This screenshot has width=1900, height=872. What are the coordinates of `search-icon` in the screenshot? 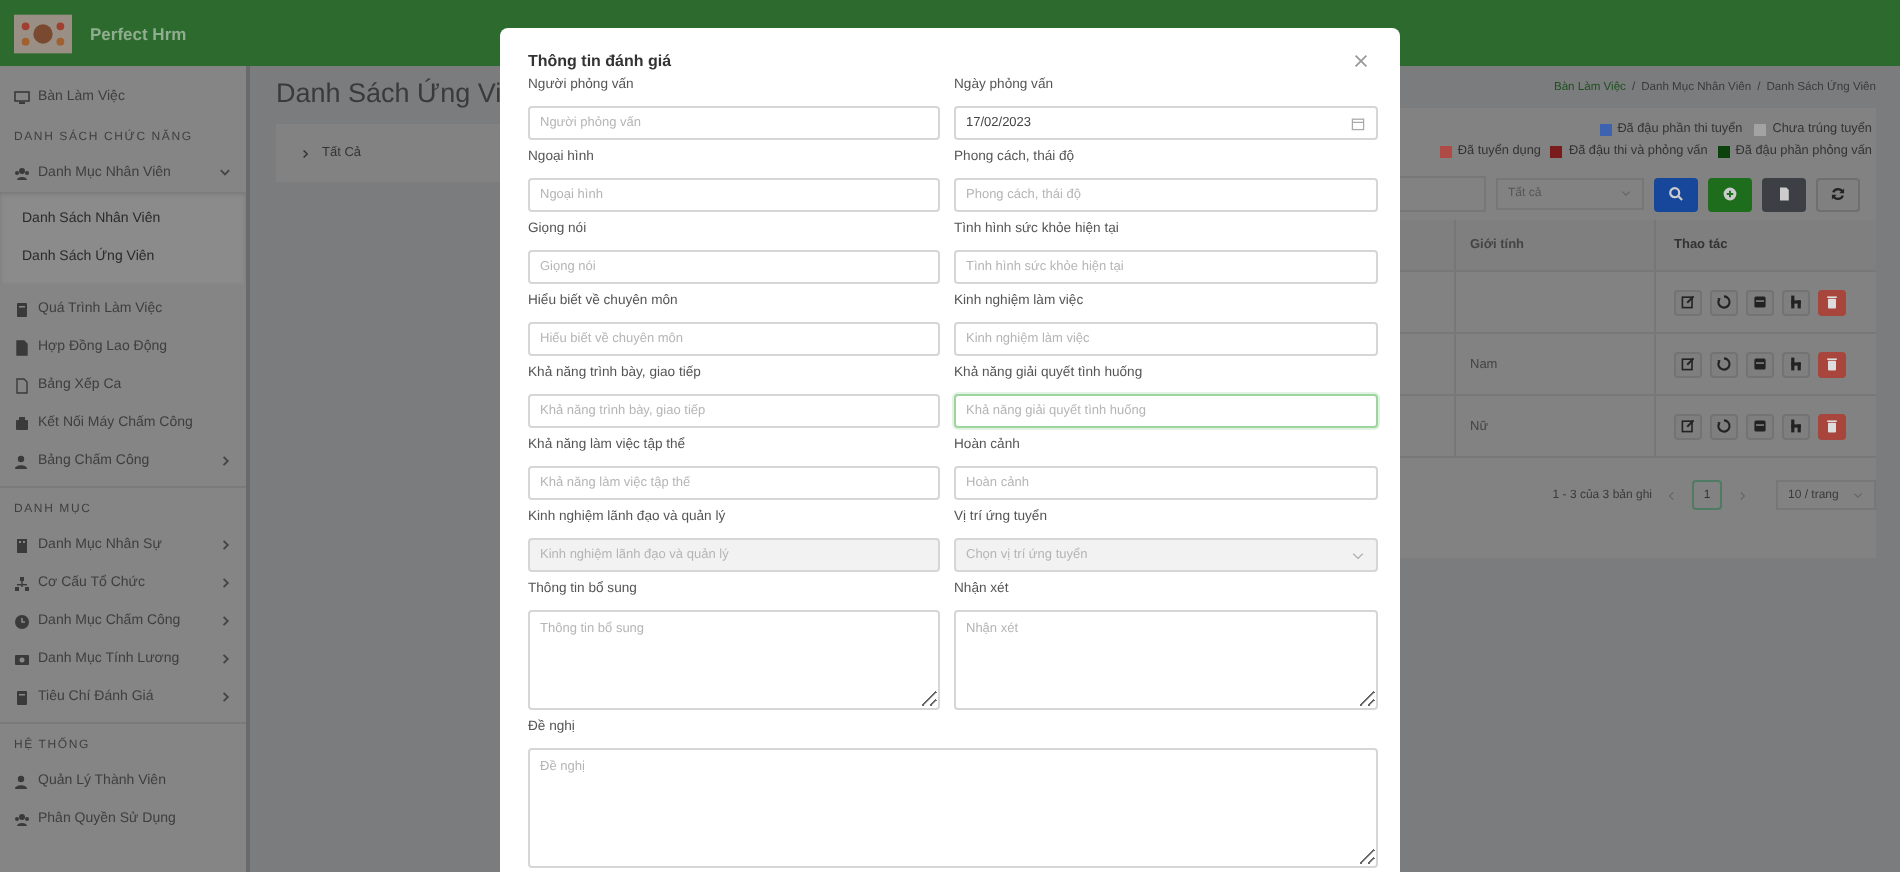 It's located at (1676, 194).